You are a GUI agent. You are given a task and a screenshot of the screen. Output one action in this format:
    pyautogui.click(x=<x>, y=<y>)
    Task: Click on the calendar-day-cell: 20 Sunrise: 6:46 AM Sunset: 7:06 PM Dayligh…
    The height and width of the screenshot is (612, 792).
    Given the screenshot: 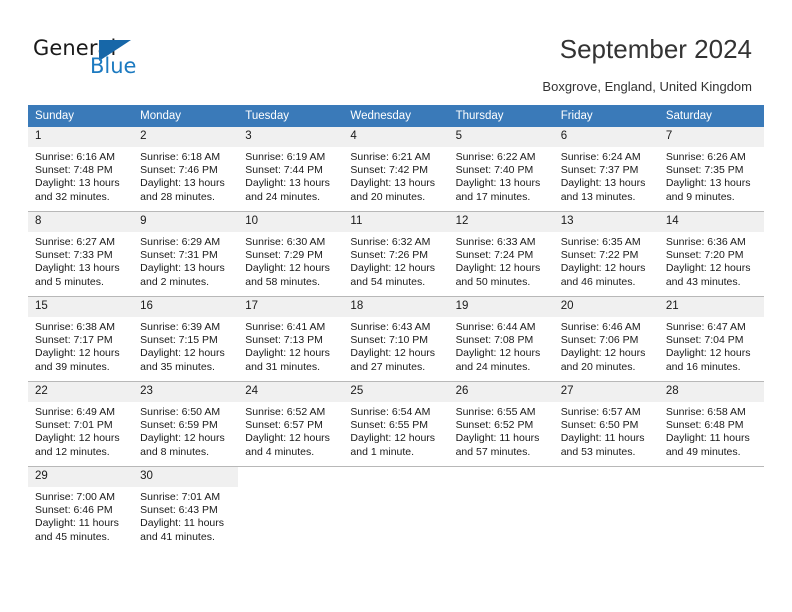 What is the action you would take?
    pyautogui.click(x=606, y=339)
    